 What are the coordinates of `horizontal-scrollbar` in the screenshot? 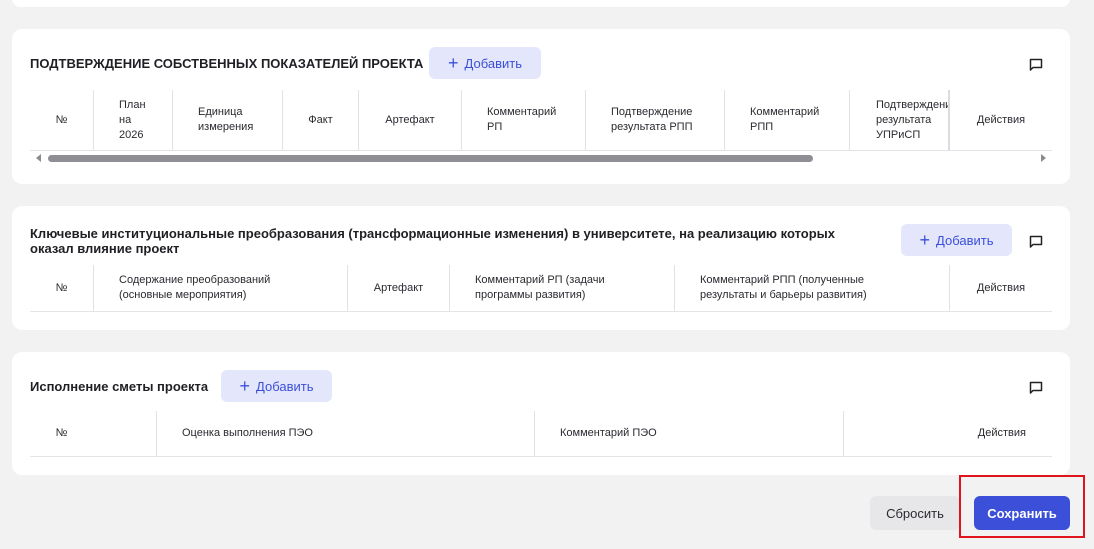 It's located at (541, 157).